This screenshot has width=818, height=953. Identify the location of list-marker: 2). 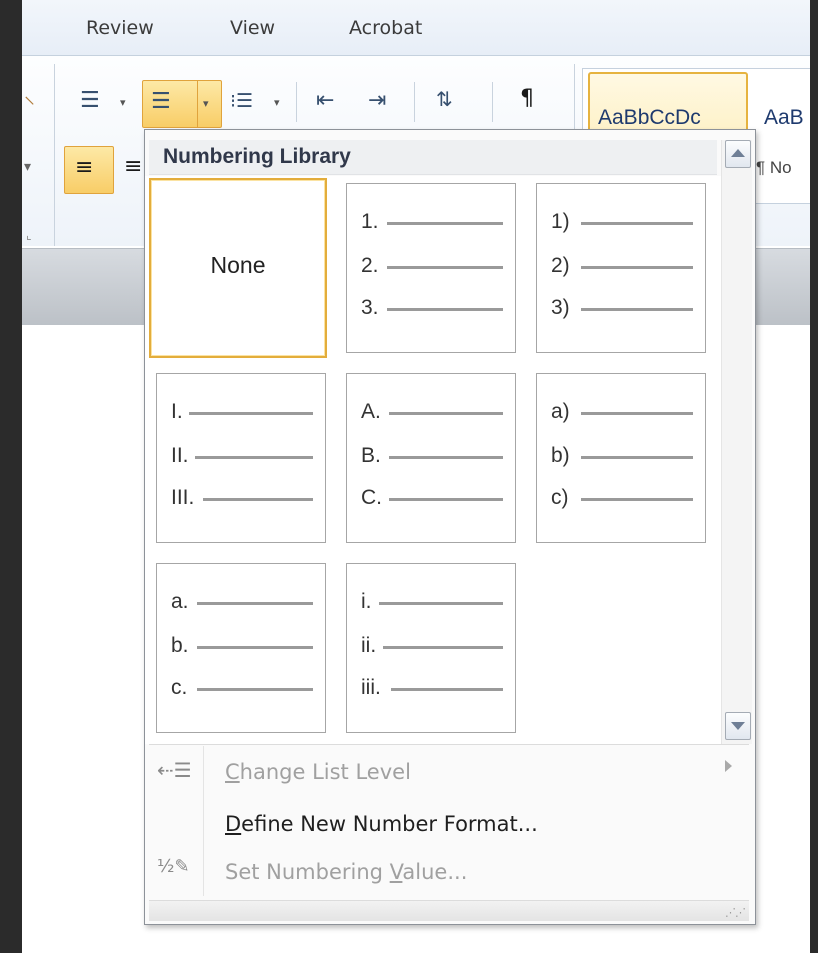
(560, 265).